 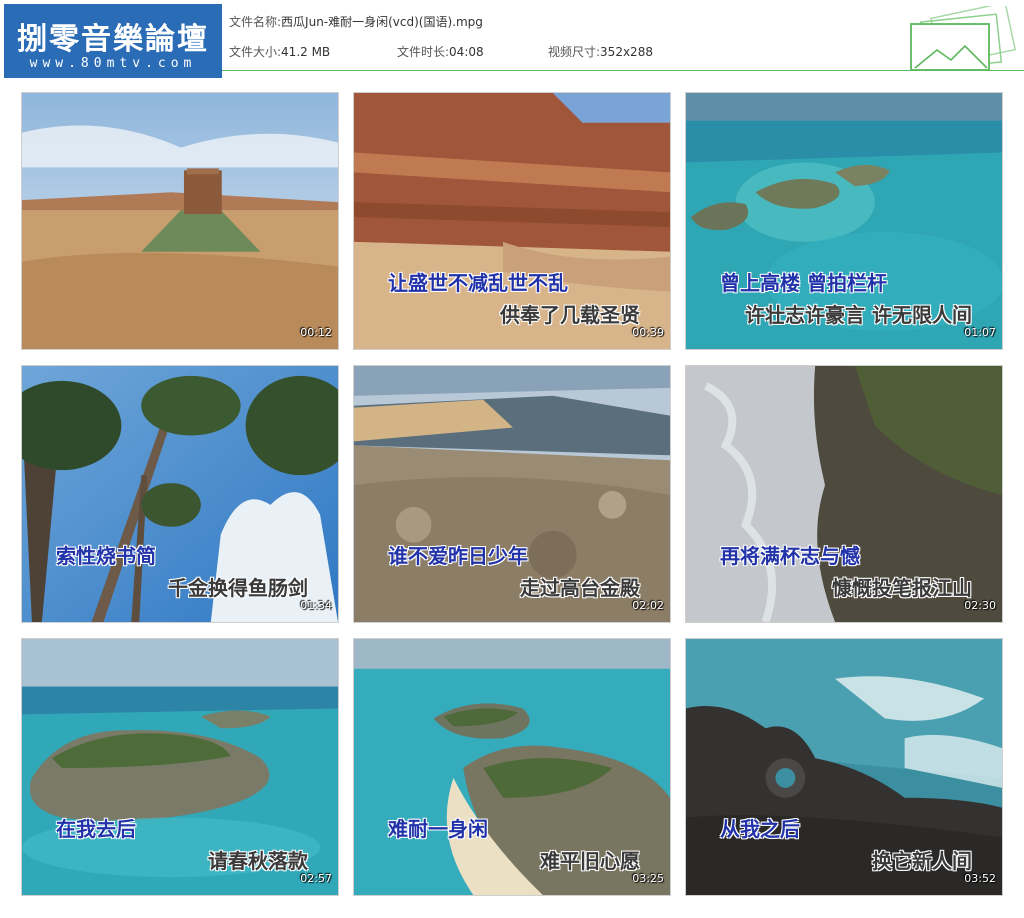 What do you see at coordinates (580, 588) in the screenshot?
I see `subtitle-line-2: 走过高台金殿` at bounding box center [580, 588].